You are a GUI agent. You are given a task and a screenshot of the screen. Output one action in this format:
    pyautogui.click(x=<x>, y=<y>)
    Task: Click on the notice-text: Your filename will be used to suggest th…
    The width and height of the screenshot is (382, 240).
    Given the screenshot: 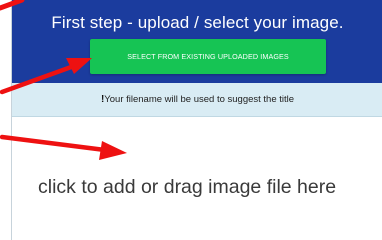 What is the action you would take?
    pyautogui.click(x=199, y=99)
    